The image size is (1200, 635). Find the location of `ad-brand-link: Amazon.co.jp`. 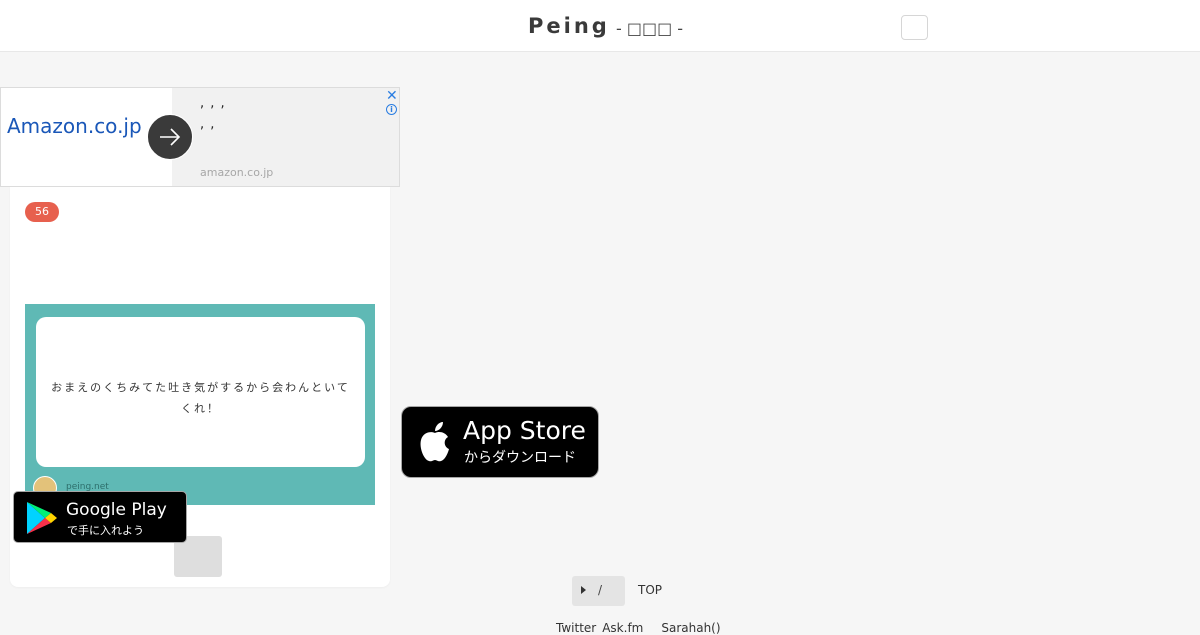

ad-brand-link: Amazon.co.jp is located at coordinates (74, 126).